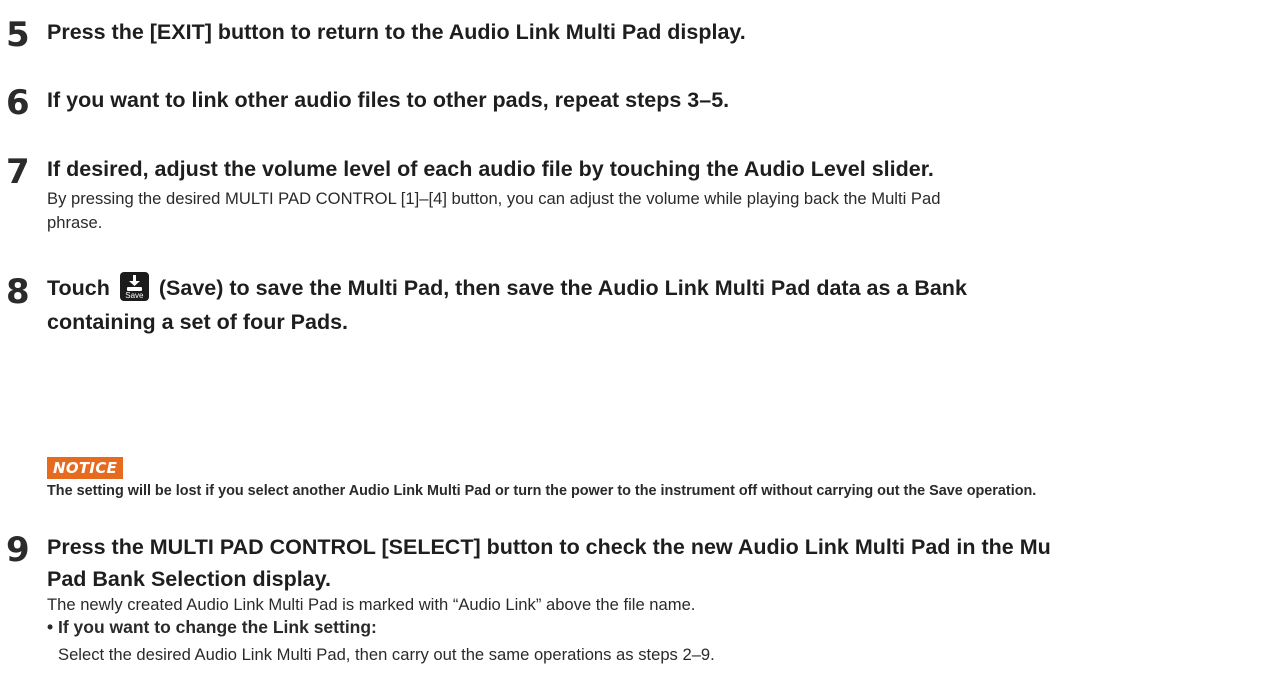  What do you see at coordinates (134, 286) in the screenshot?
I see `save-icon: Save` at bounding box center [134, 286].